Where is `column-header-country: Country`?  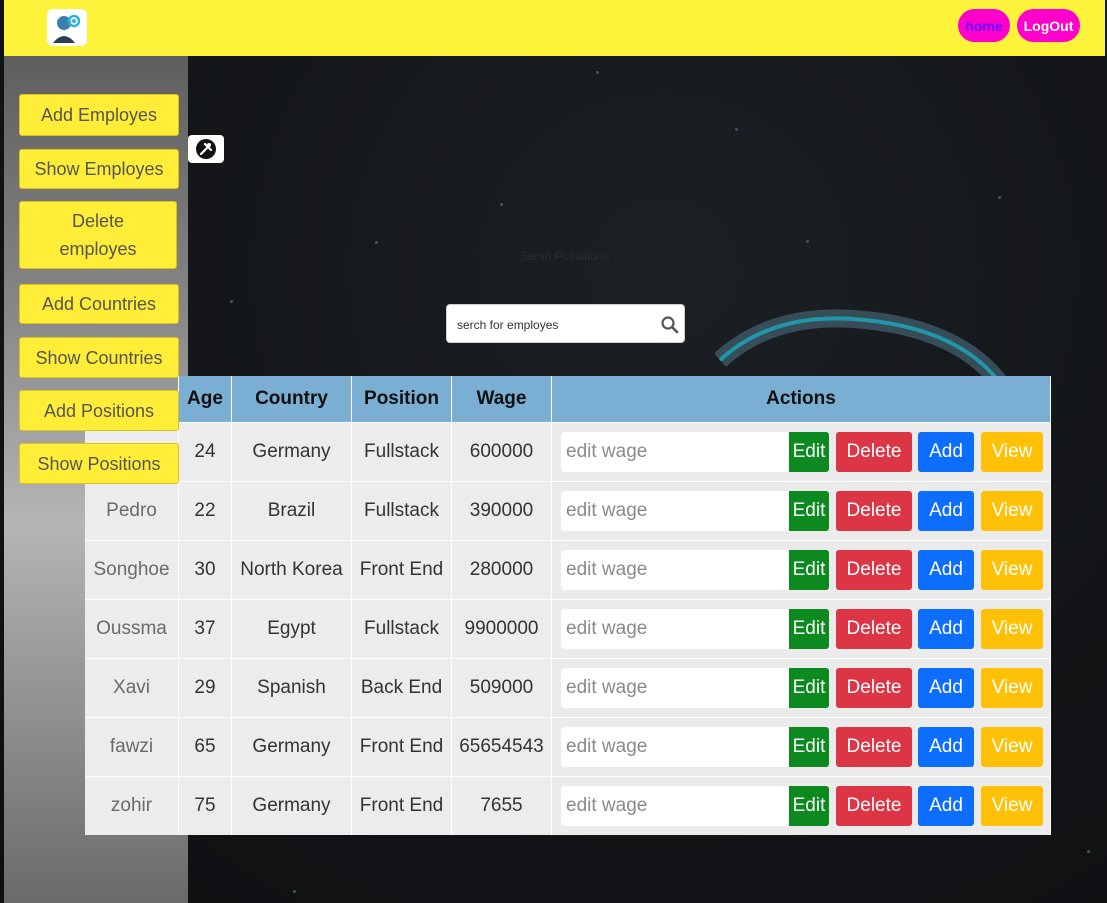
column-header-country: Country is located at coordinates (291, 399).